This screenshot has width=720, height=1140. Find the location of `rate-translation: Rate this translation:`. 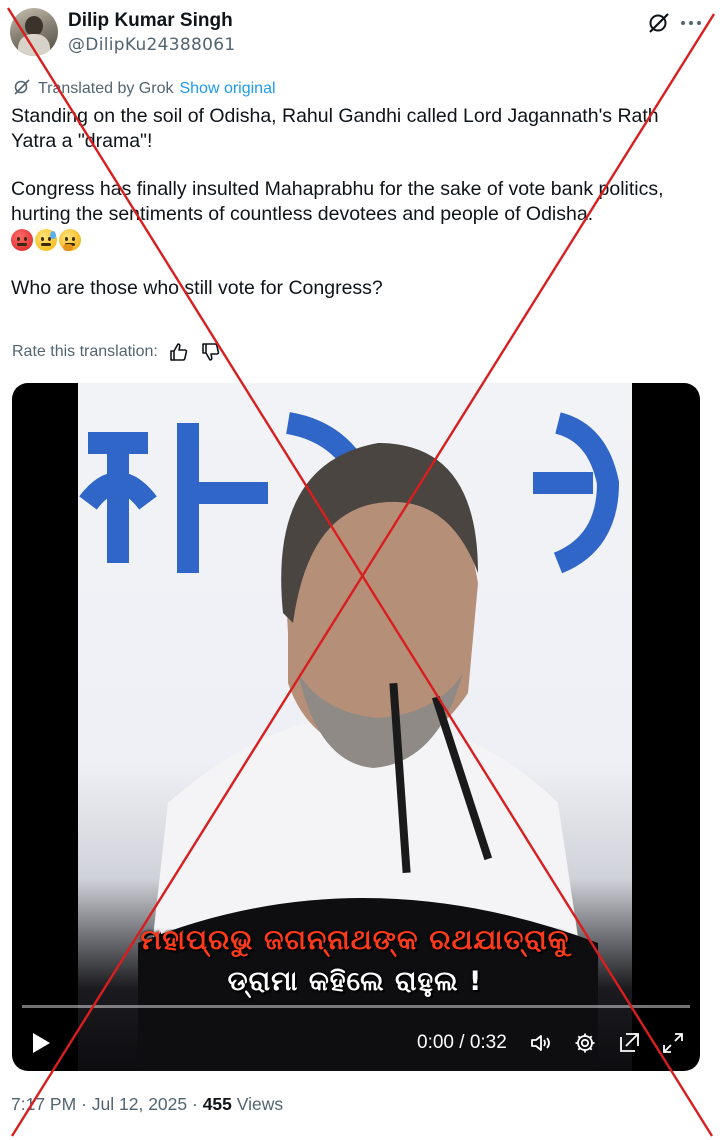

rate-translation: Rate this translation: is located at coordinates (117, 352).